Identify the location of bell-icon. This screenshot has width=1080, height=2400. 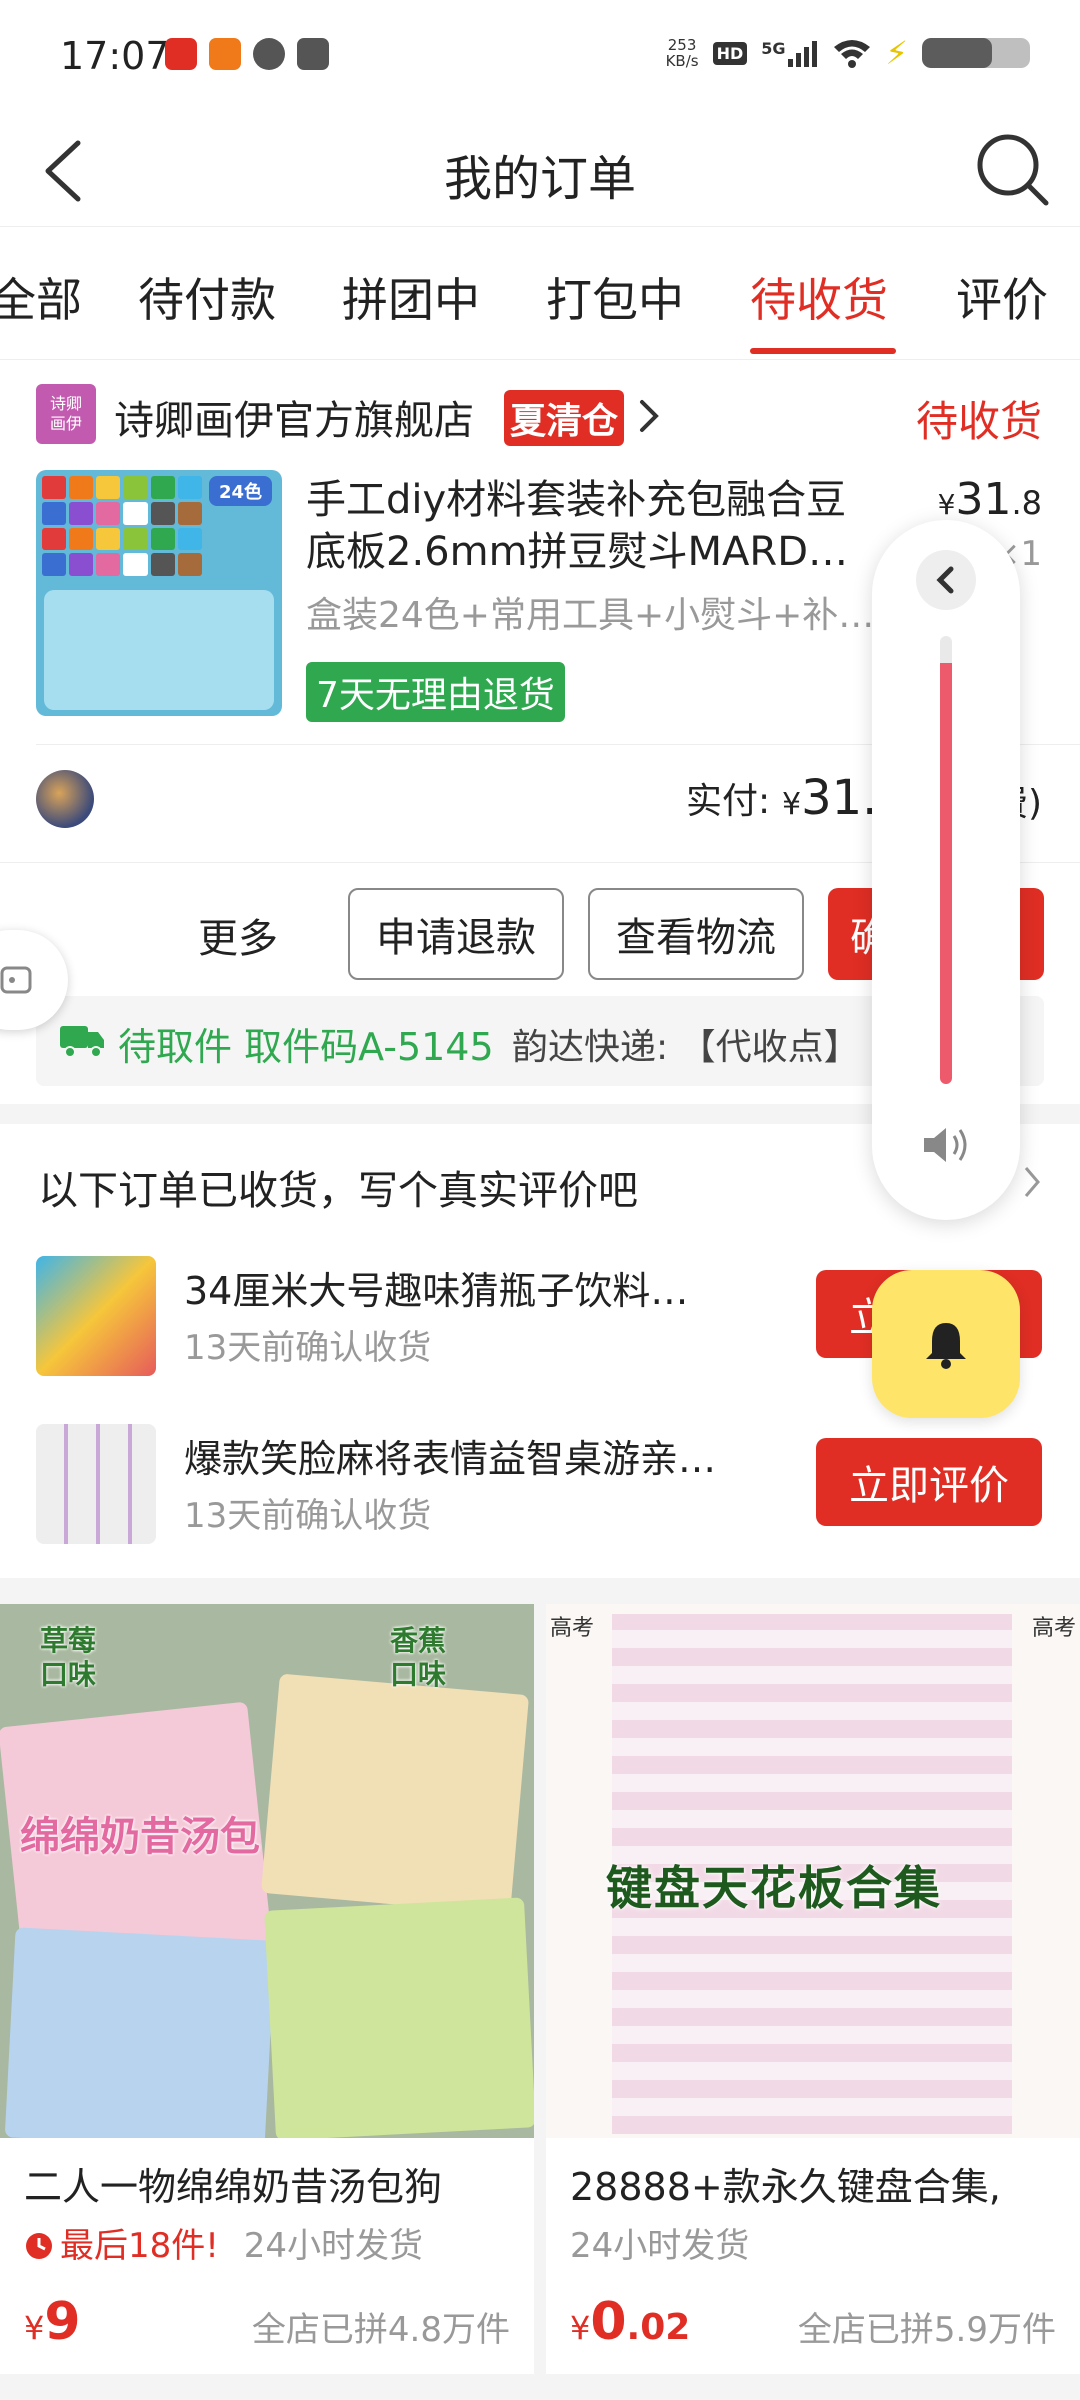
(946, 1346).